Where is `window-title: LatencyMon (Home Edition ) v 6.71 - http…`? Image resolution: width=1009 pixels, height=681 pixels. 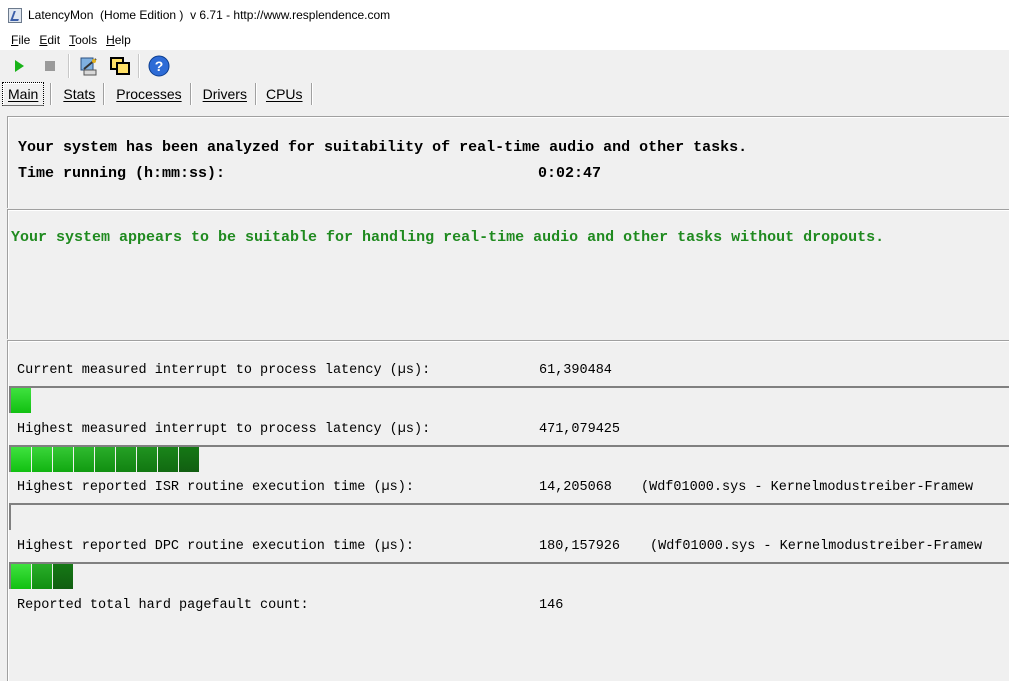
window-title: LatencyMon (Home Edition ) v 6.71 - http… is located at coordinates (209, 15).